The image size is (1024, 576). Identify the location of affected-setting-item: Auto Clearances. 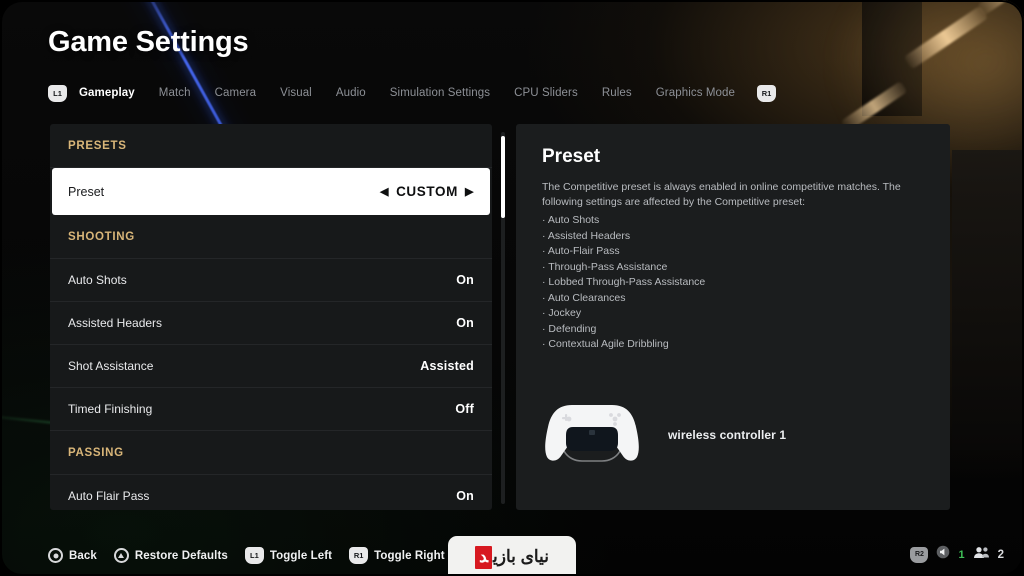
(733, 299).